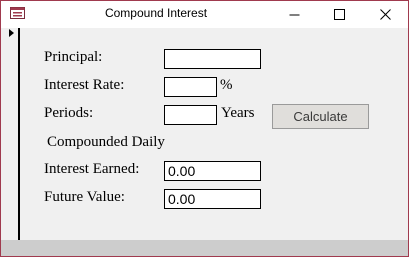 This screenshot has width=409, height=257. Describe the element at coordinates (106, 142) in the screenshot. I see `compounding-label: Compounded Daily` at that location.